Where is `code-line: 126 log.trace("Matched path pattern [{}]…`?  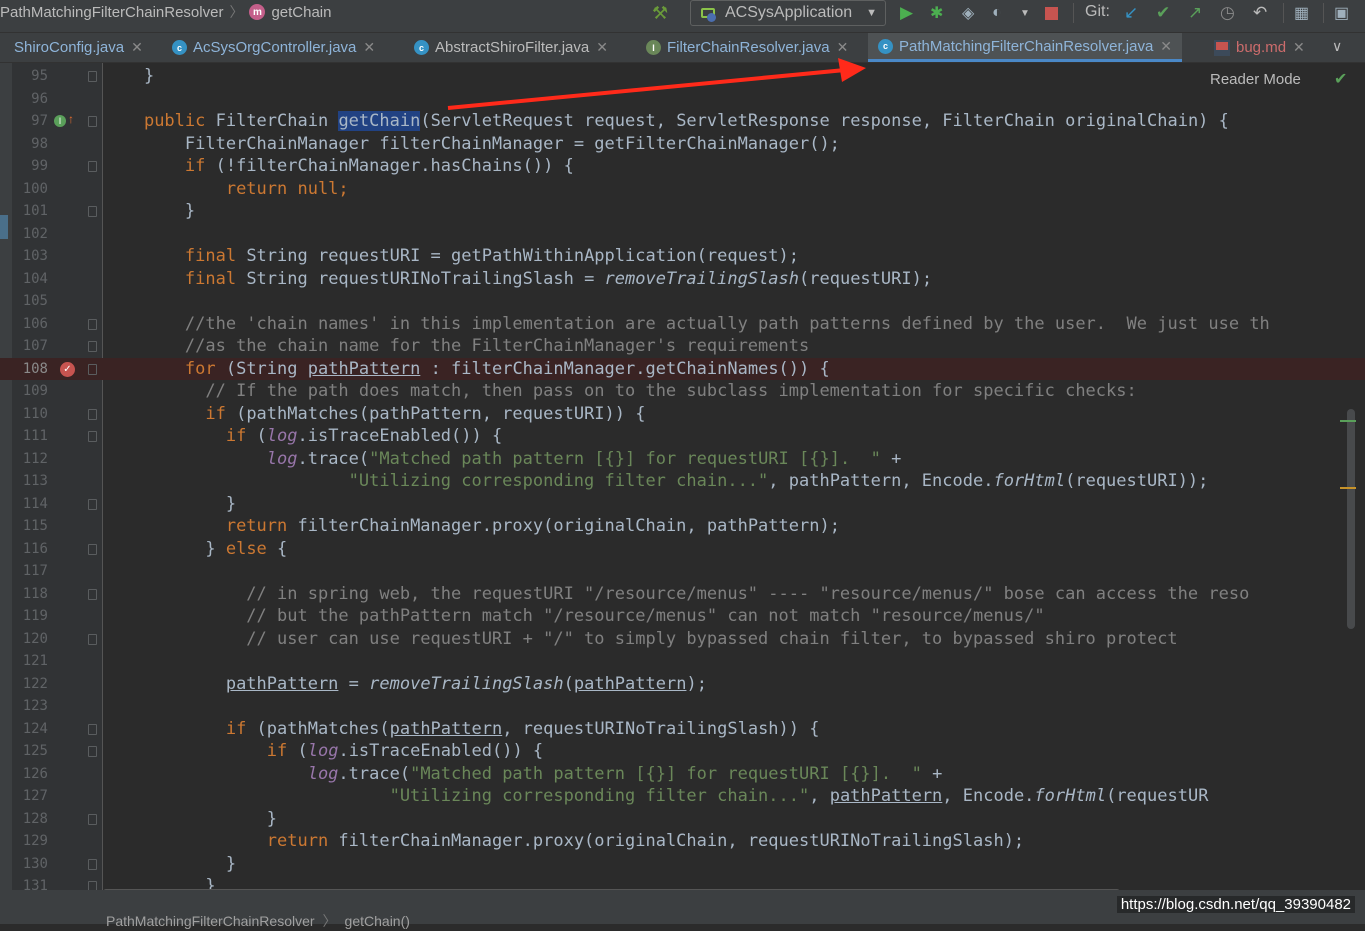 code-line: 126 log.trace("Matched path pattern [{}]… is located at coordinates (682, 774).